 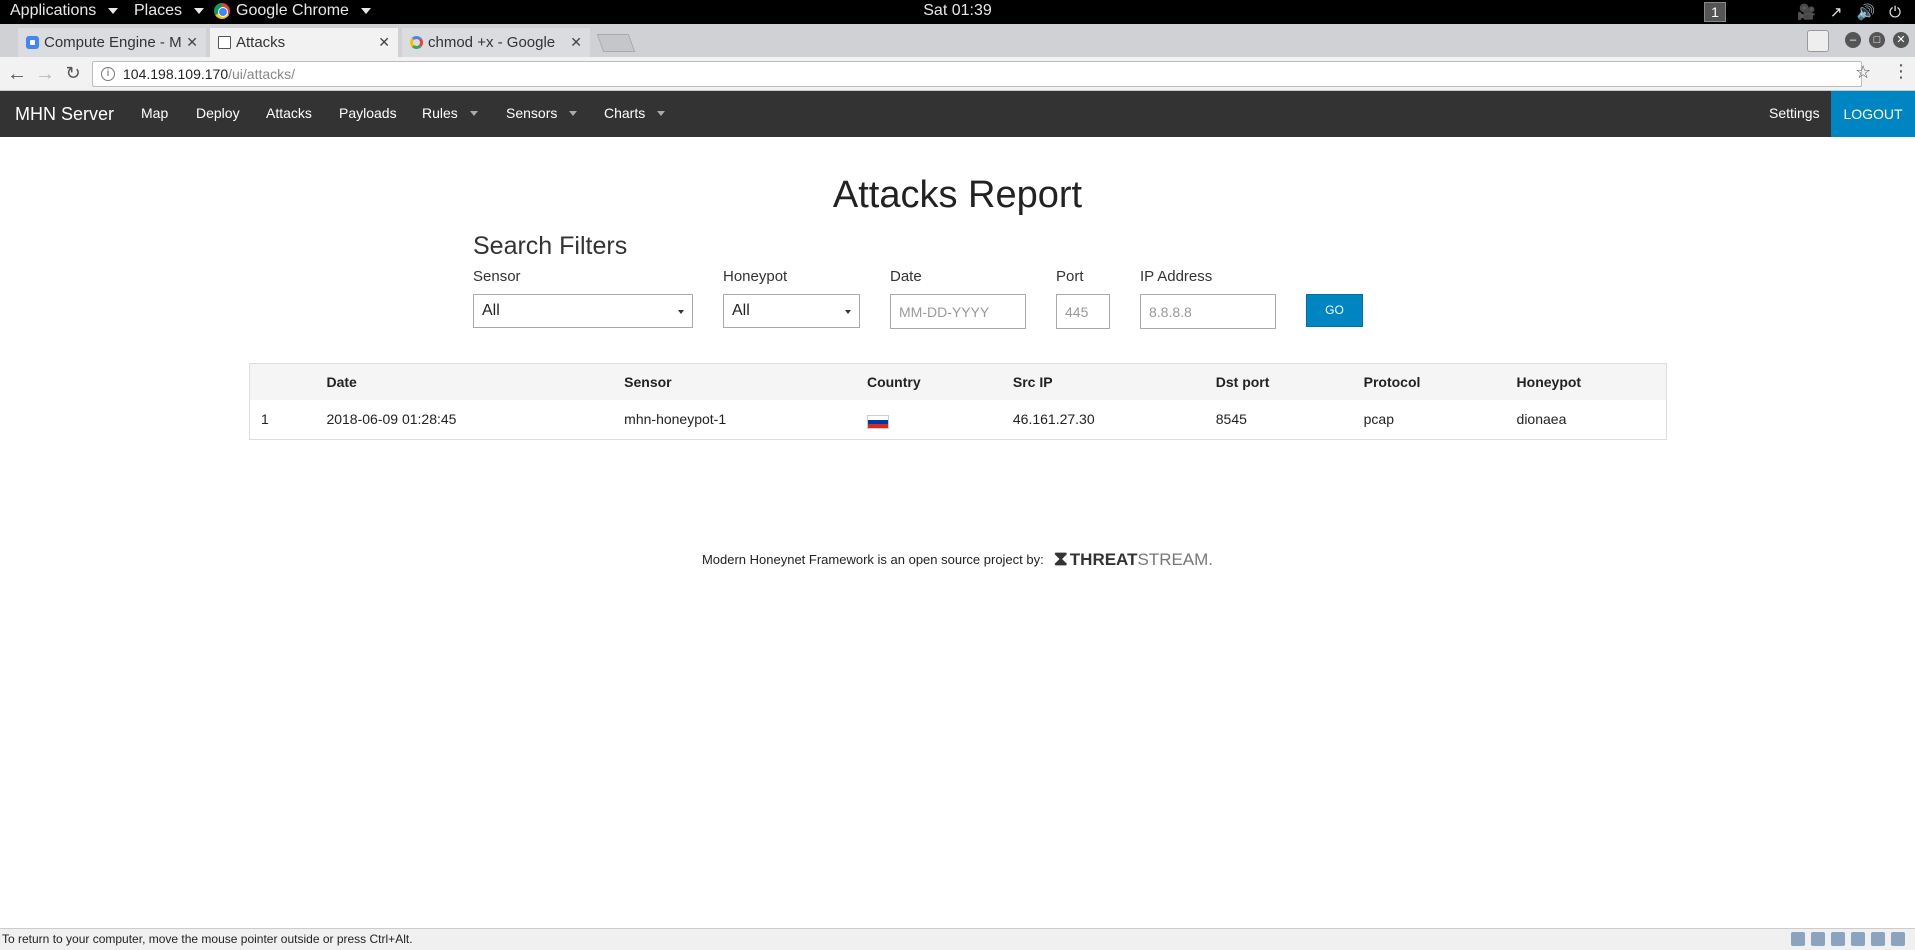 I want to click on column-header-sensor: Sensor, so click(x=648, y=381).